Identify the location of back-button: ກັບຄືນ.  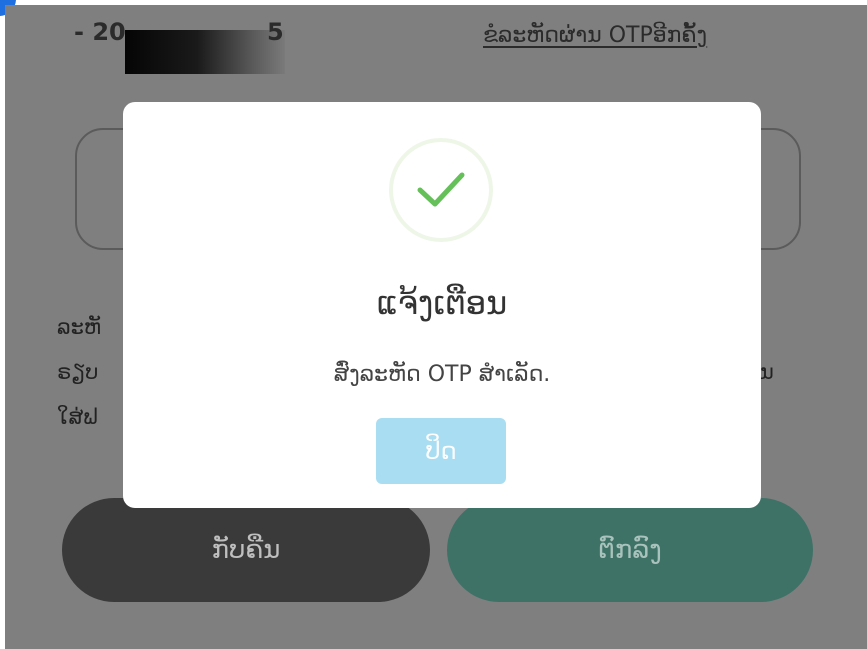
(246, 550).